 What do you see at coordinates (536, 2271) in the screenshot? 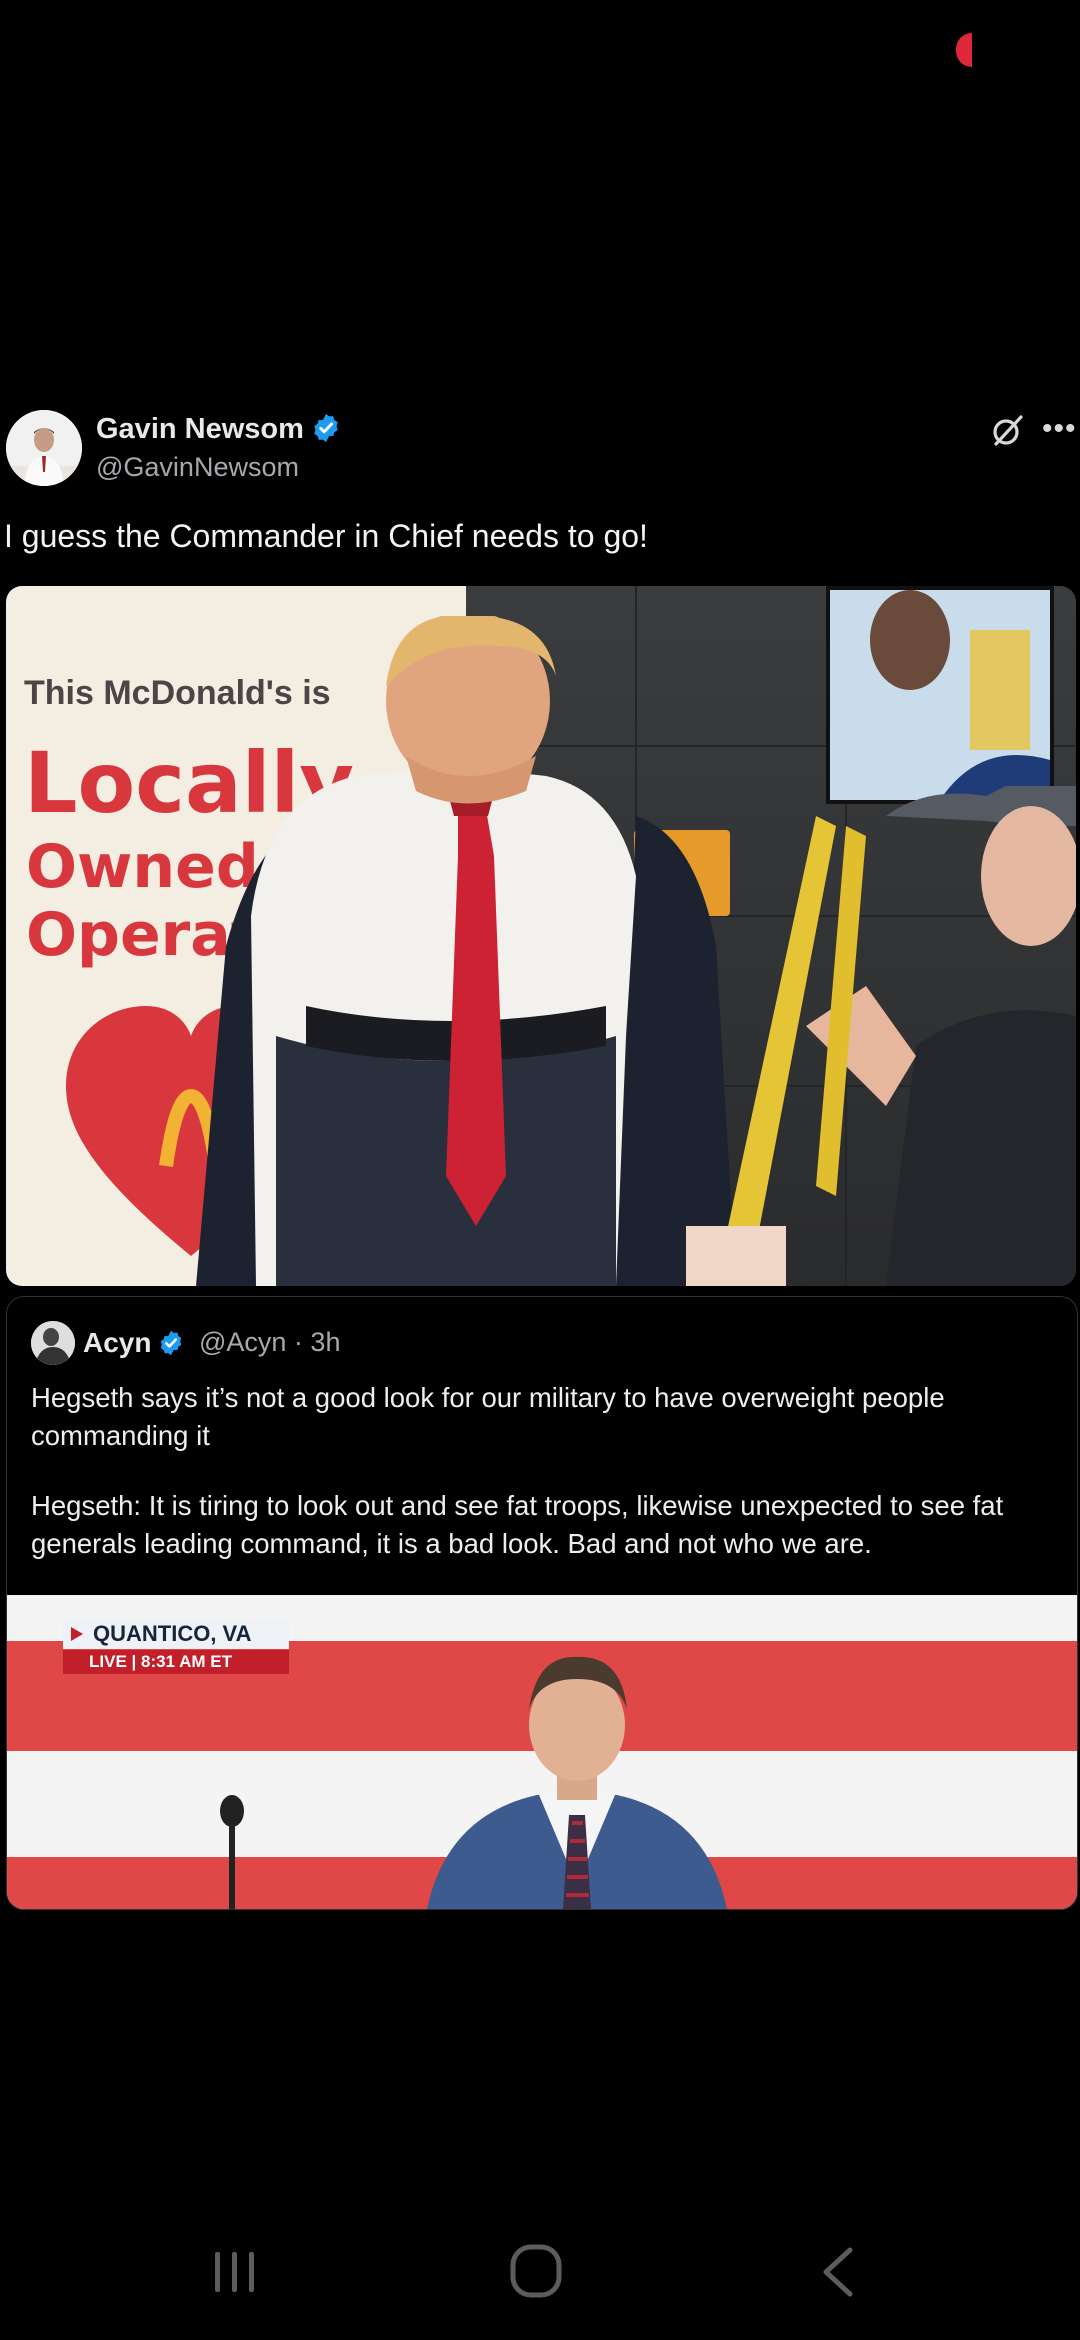
I see `home-icon` at bounding box center [536, 2271].